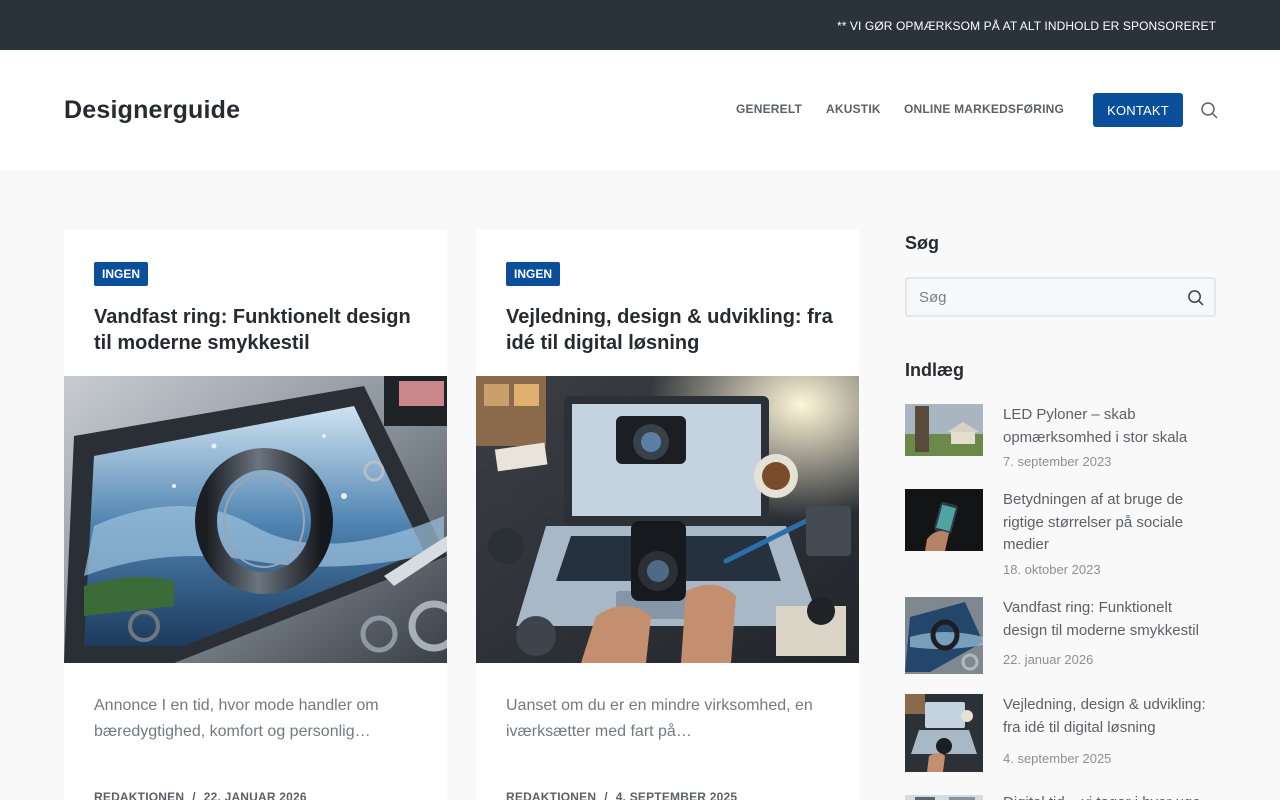 The height and width of the screenshot is (800, 1280). Describe the element at coordinates (1138, 110) in the screenshot. I see `contact-button: KONTAKT` at that location.